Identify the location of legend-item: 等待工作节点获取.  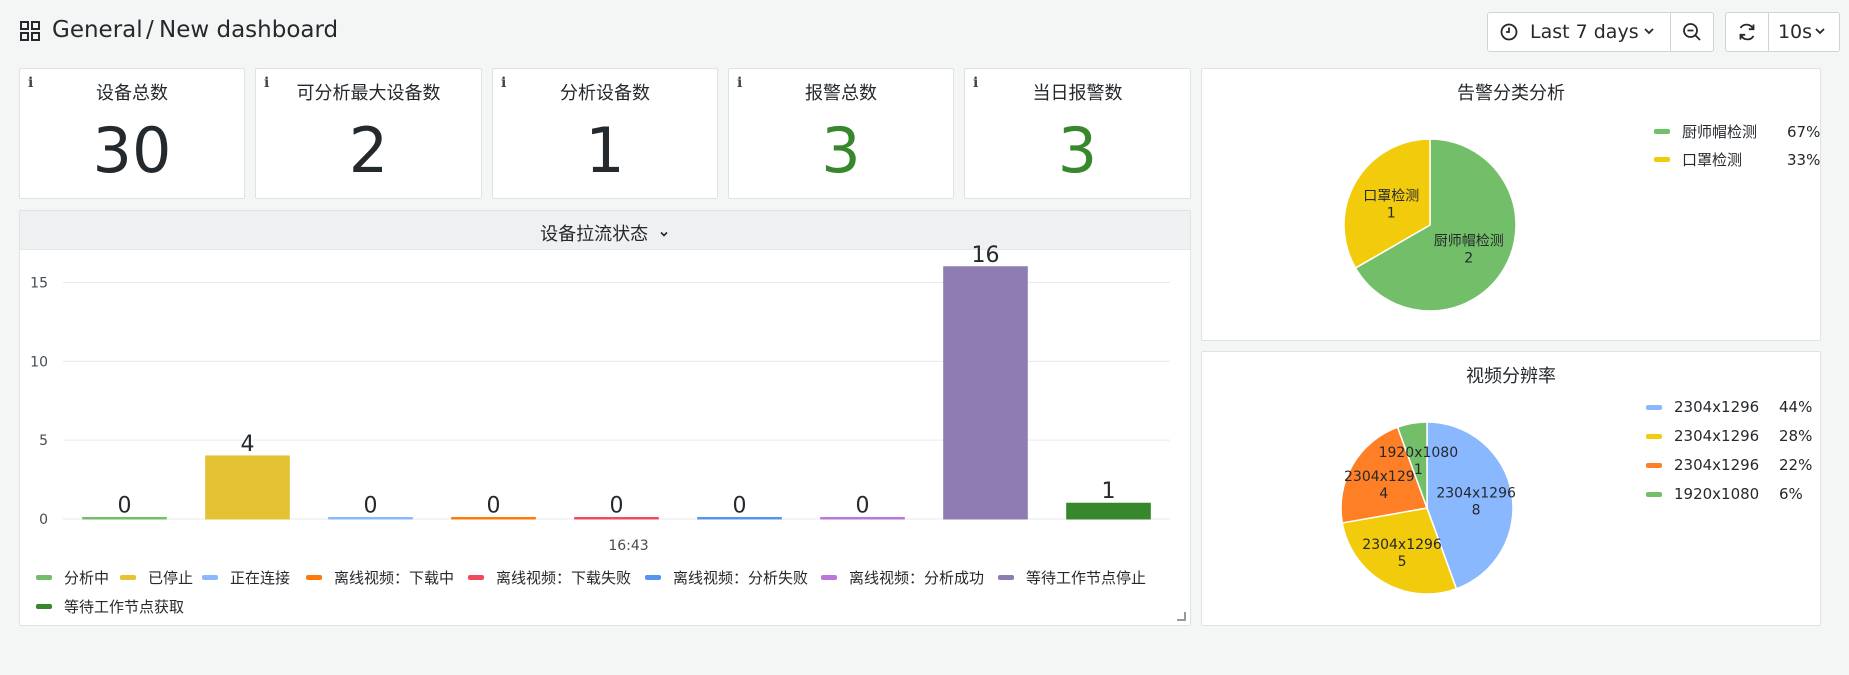
(110, 606).